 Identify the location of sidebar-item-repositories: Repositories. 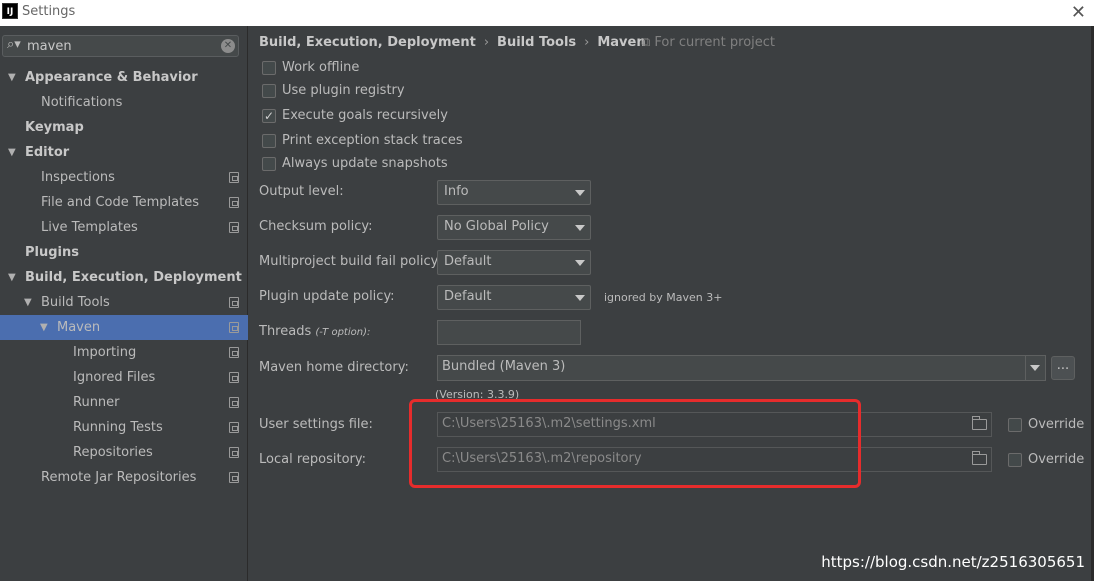
(124, 452).